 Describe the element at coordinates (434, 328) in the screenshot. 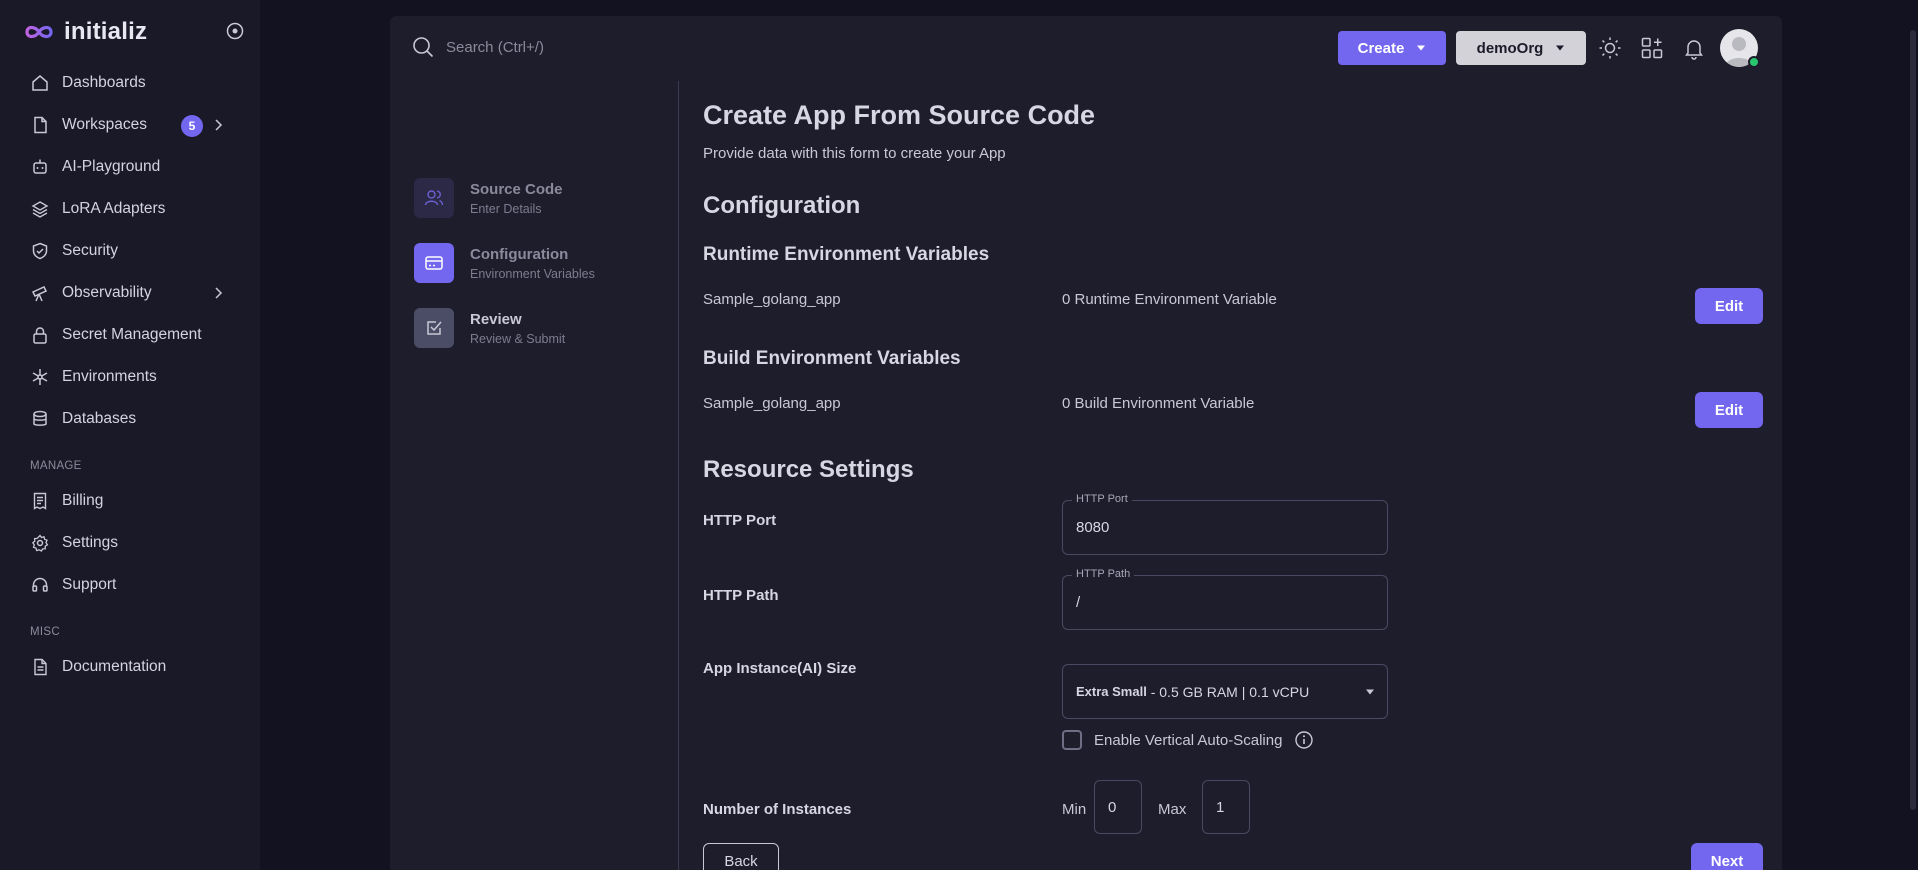

I see `checkbox-checked-icon` at that location.